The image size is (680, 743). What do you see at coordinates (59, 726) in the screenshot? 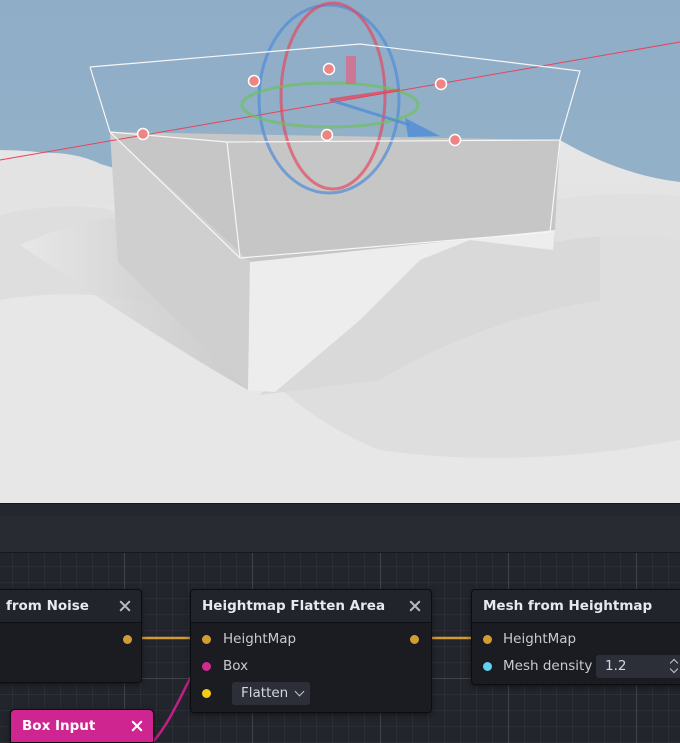
I see `node-title: Box Input` at bounding box center [59, 726].